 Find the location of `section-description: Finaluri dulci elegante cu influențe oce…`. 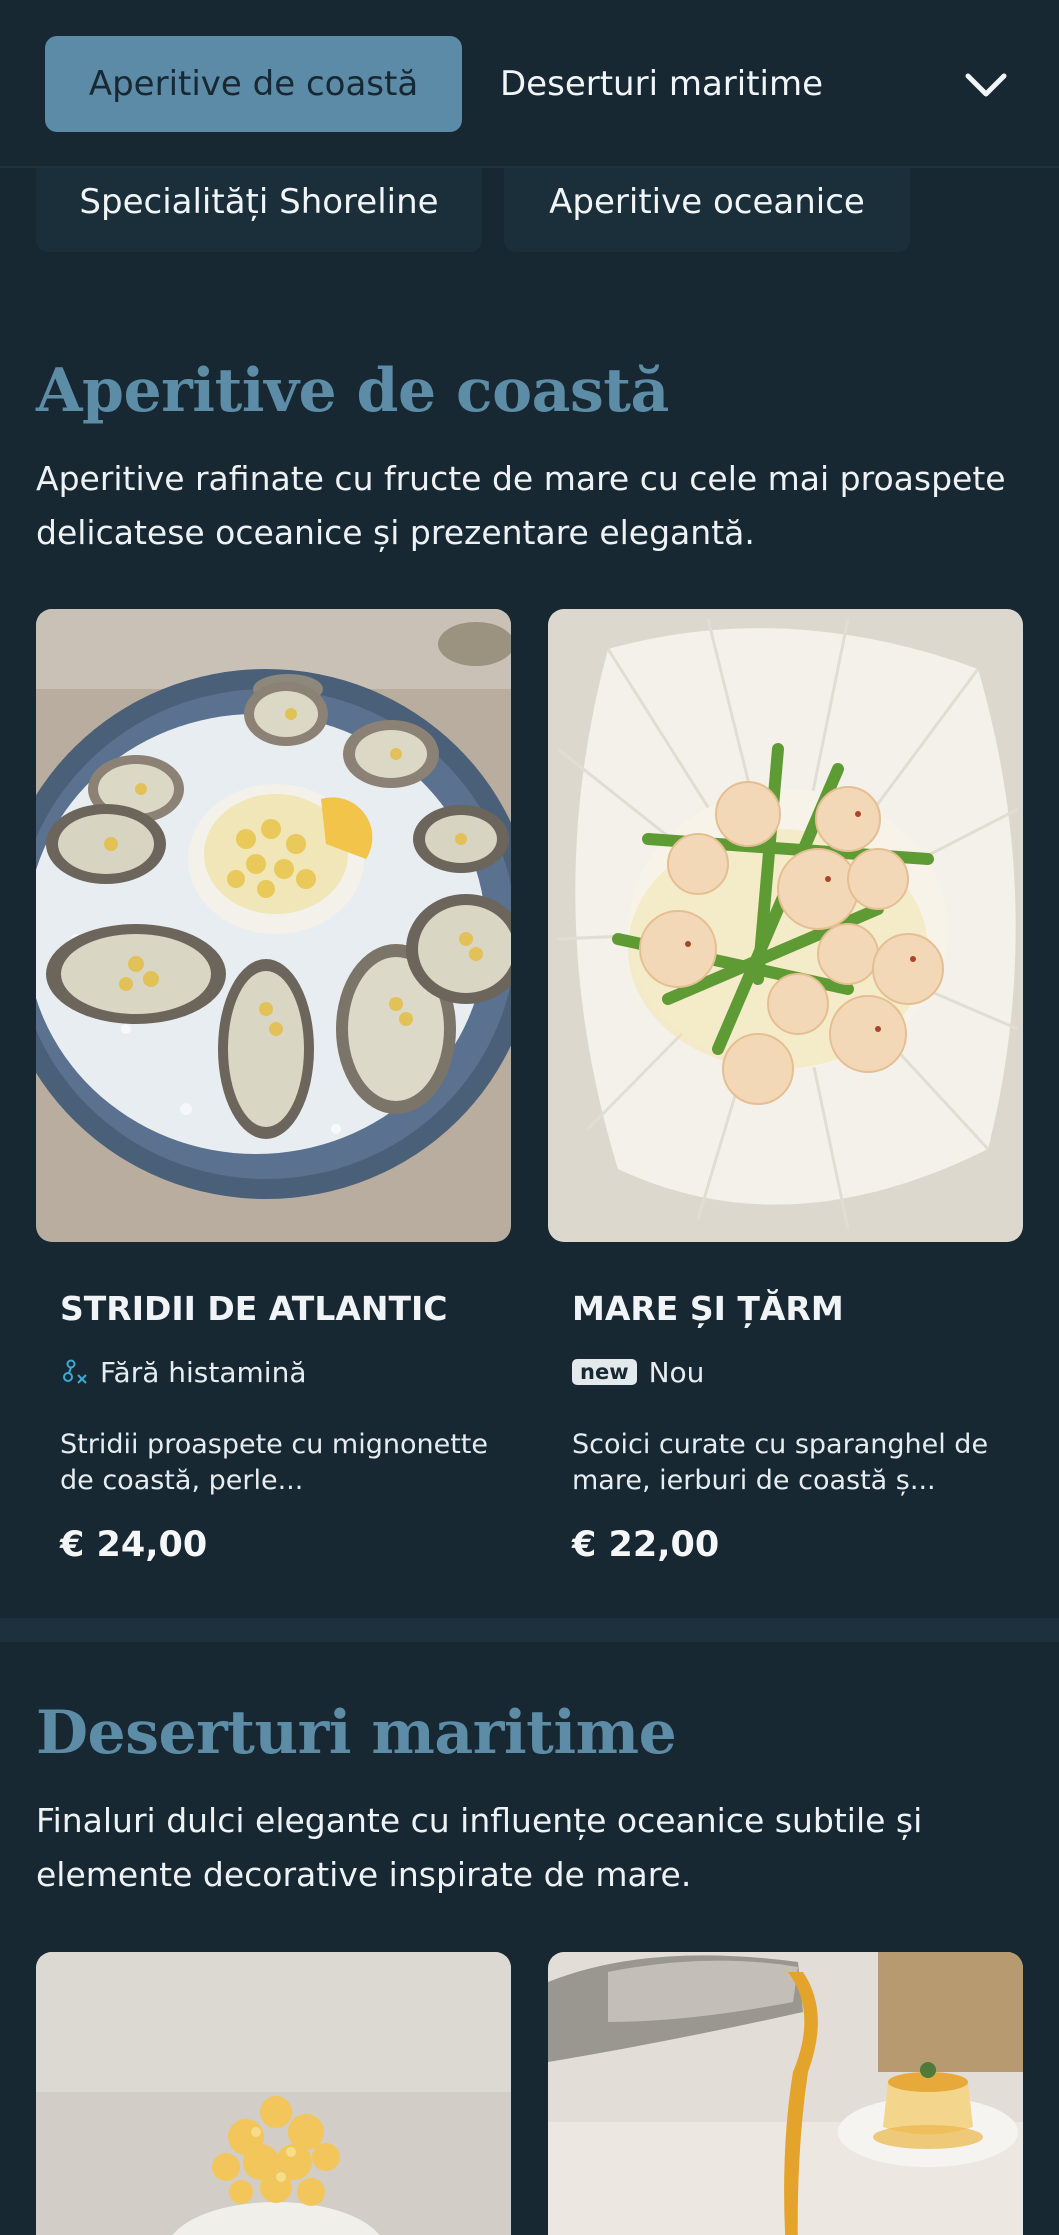

section-description: Finaluri dulci elegante cu influențe oce… is located at coordinates (479, 1847).